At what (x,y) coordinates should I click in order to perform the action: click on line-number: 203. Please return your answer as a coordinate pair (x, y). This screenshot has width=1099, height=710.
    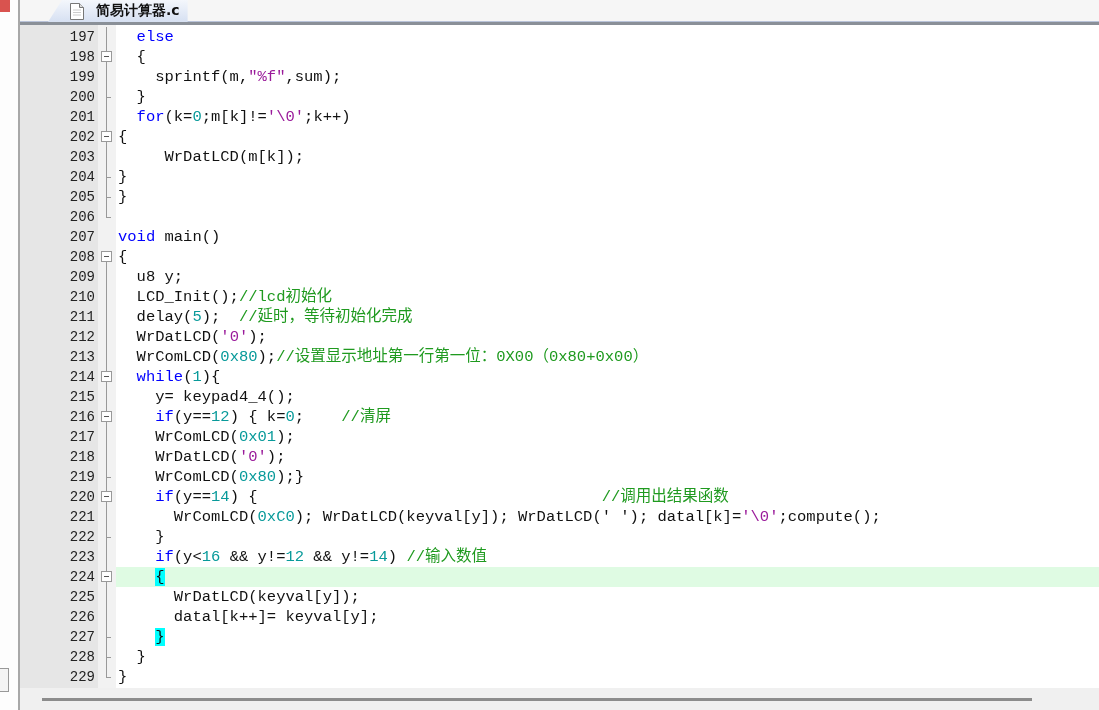
    Looking at the image, I should click on (82, 157).